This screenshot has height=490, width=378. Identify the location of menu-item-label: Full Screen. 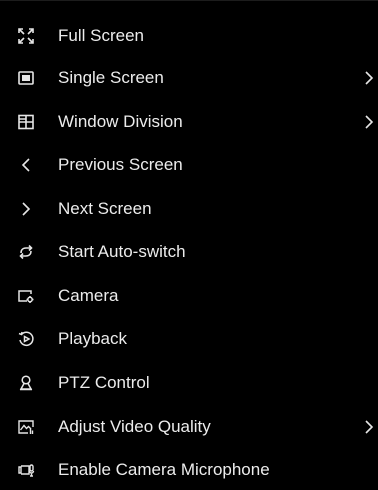
(101, 35).